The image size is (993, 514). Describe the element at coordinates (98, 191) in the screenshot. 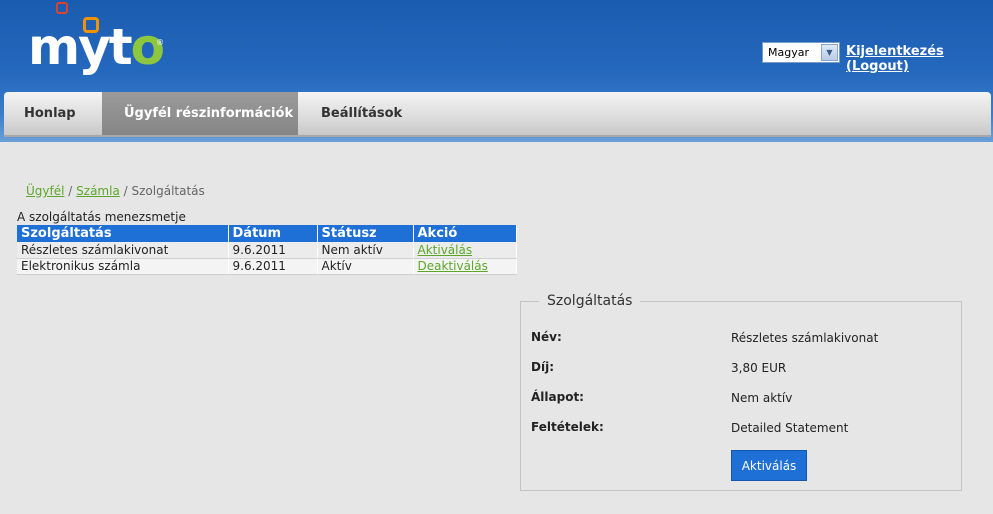

I see `breadcrumb-link-account: Számla` at that location.